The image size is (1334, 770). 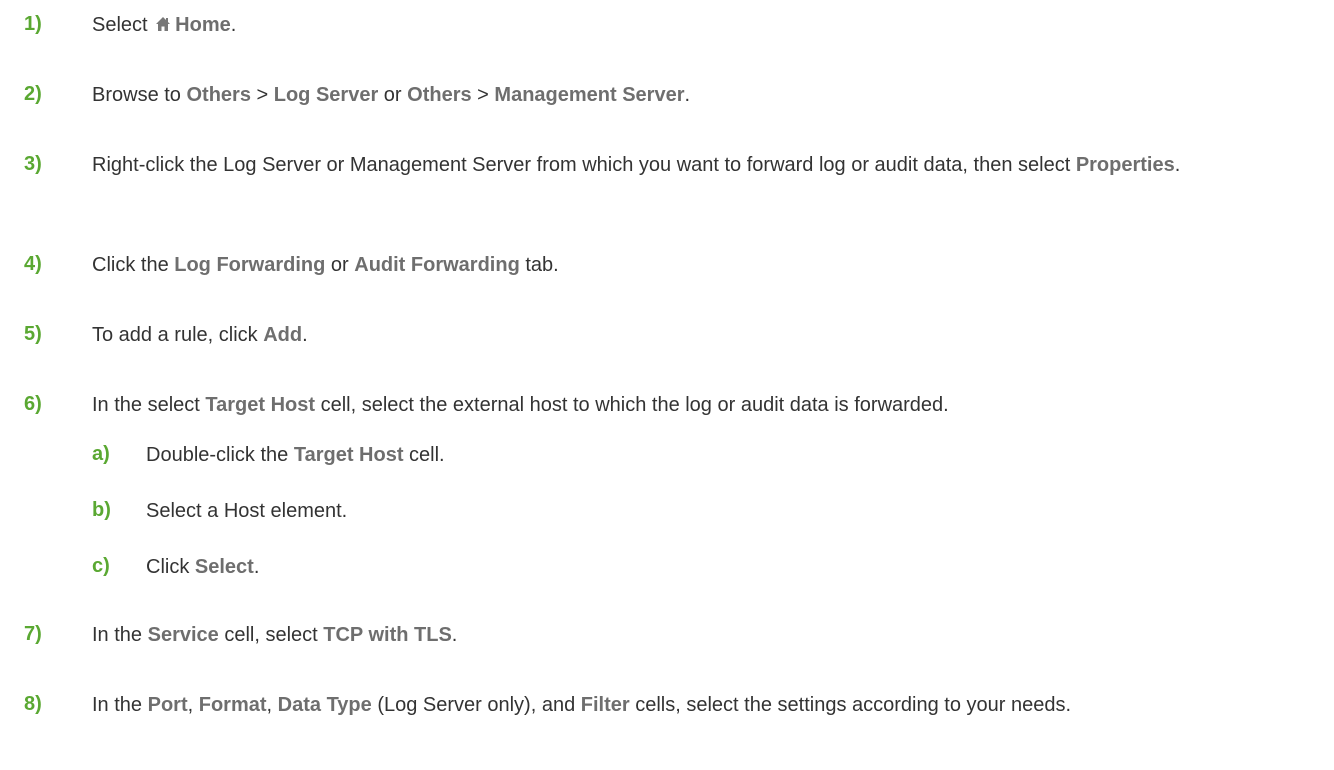 I want to click on step-number: 8), so click(x=33, y=704).